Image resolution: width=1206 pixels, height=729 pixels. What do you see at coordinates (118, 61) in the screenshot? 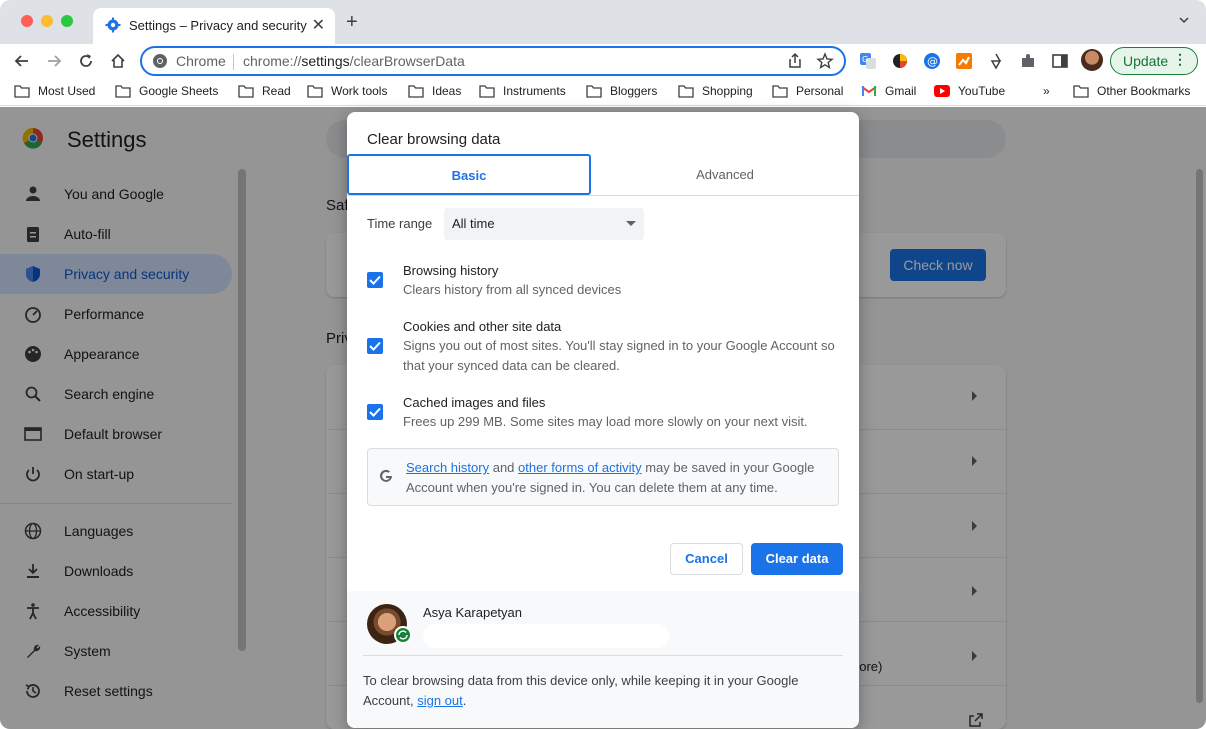
I see `home-icon` at bounding box center [118, 61].